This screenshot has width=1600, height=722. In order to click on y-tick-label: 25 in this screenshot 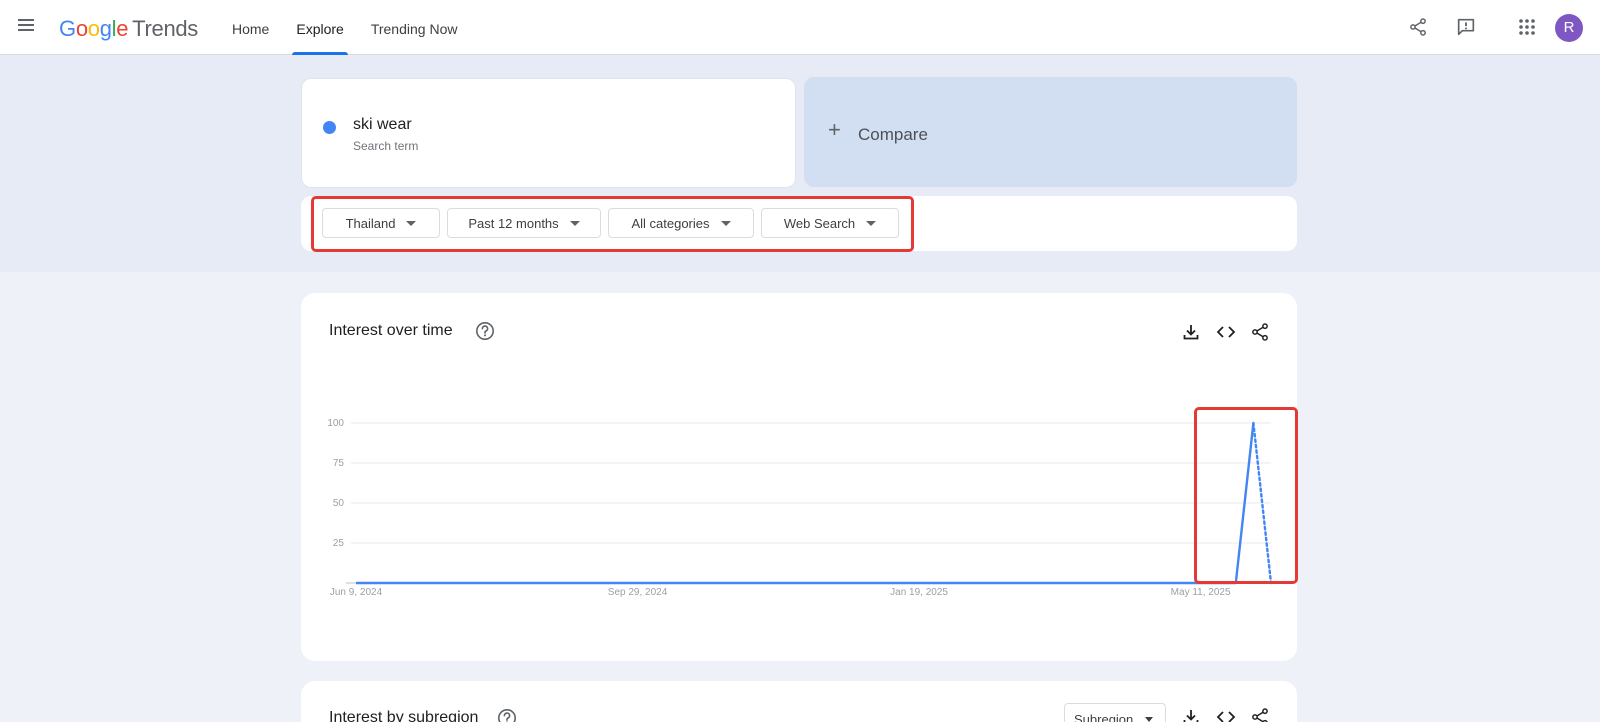, I will do `click(339, 543)`.